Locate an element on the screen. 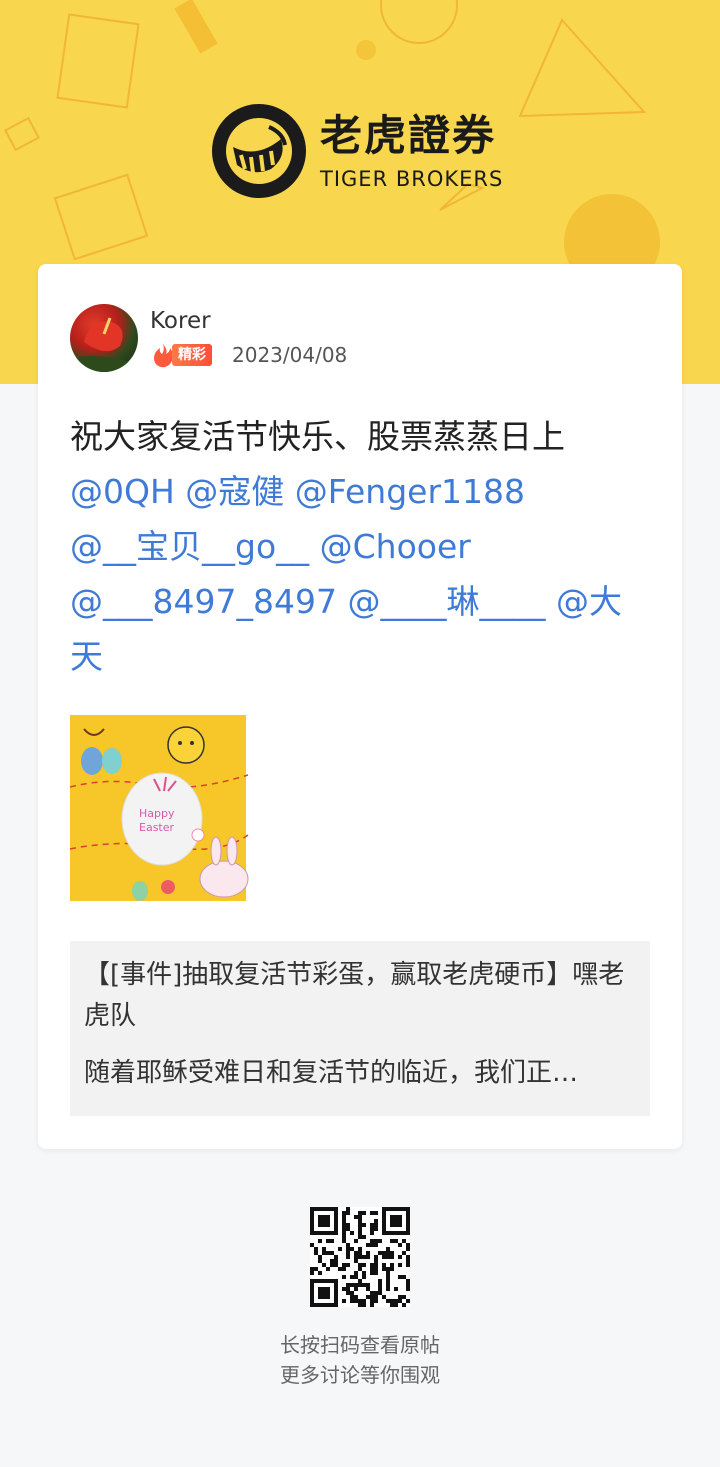  mention-link: @Chooer is located at coordinates (395, 546).